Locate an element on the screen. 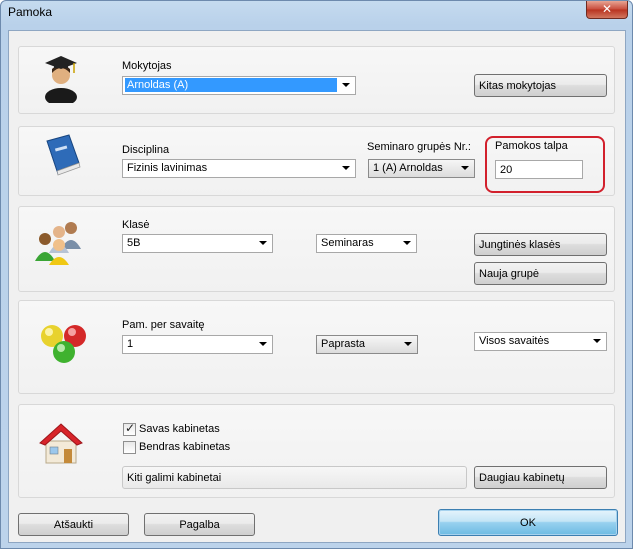 The height and width of the screenshot is (549, 633). discipline-select: Fizinis lavinimas is located at coordinates (239, 168).